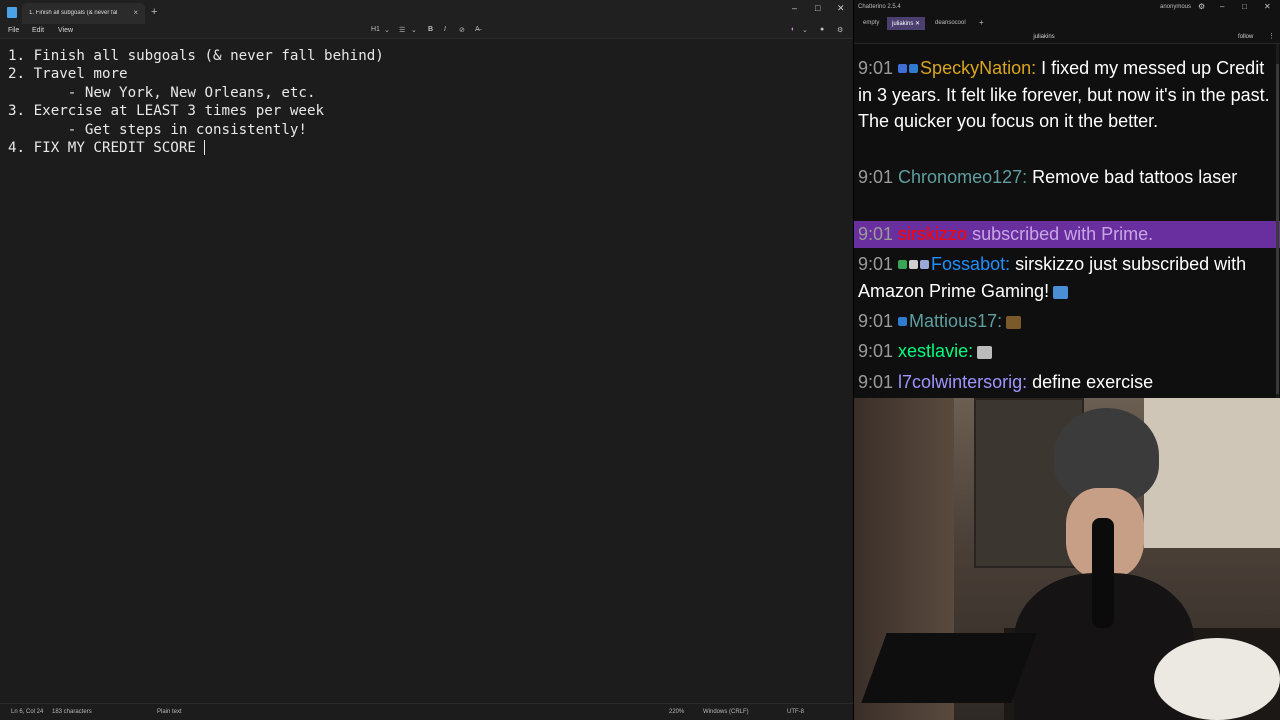 This screenshot has width=1280, height=720. What do you see at coordinates (38, 30) in the screenshot?
I see `menu-edit: Edit` at bounding box center [38, 30].